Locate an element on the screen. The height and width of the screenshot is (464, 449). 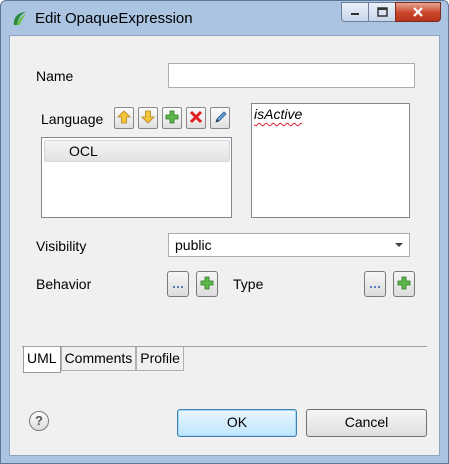
window-title: Edit OpaqueExpression is located at coordinates (114, 18).